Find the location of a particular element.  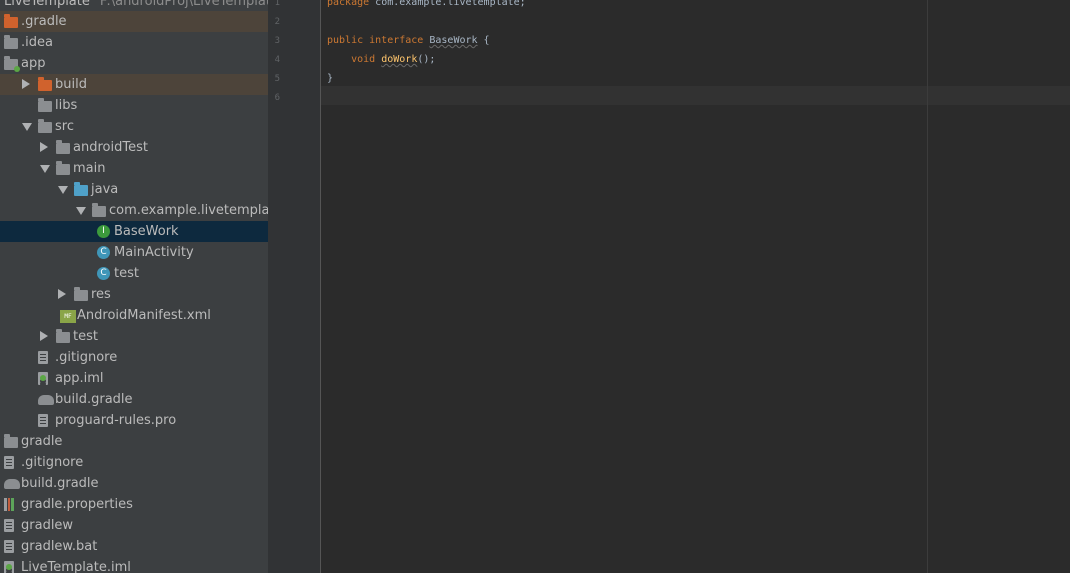

tree-item-label: BaseWork is located at coordinates (146, 231).